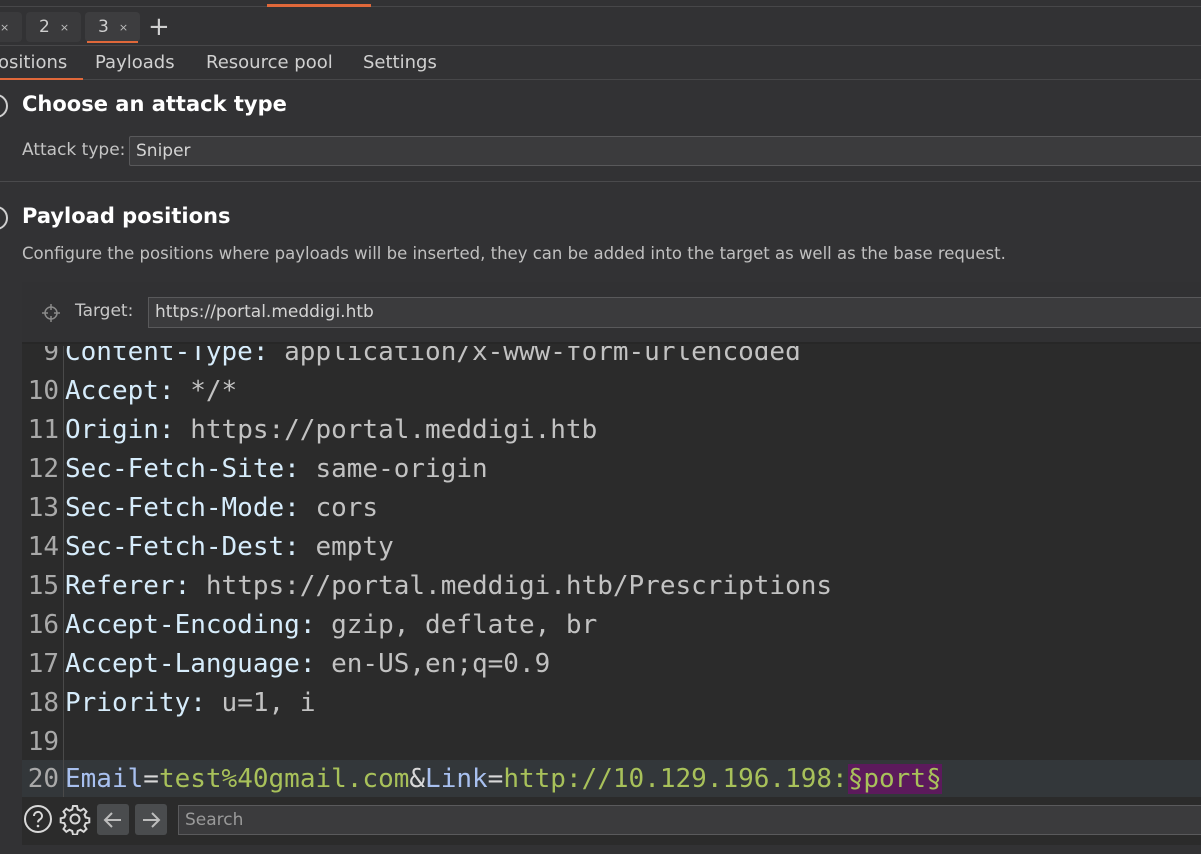 The width and height of the screenshot is (1201, 854). What do you see at coordinates (154, 104) in the screenshot?
I see `attack-type-heading: Choose an attack type` at bounding box center [154, 104].